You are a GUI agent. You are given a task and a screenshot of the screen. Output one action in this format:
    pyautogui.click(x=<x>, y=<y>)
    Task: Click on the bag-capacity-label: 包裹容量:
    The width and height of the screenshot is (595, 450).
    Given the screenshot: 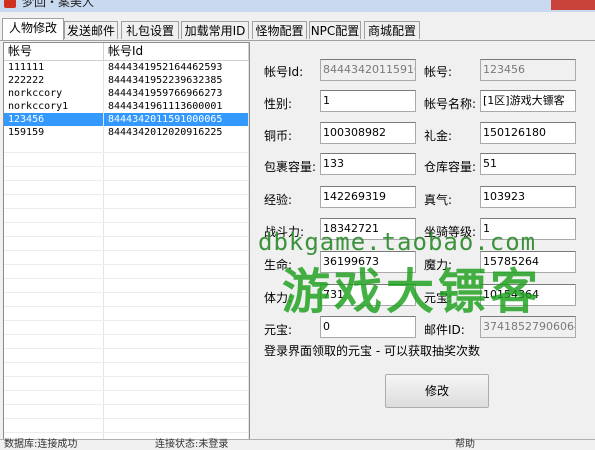 What is the action you would take?
    pyautogui.click(x=290, y=167)
    